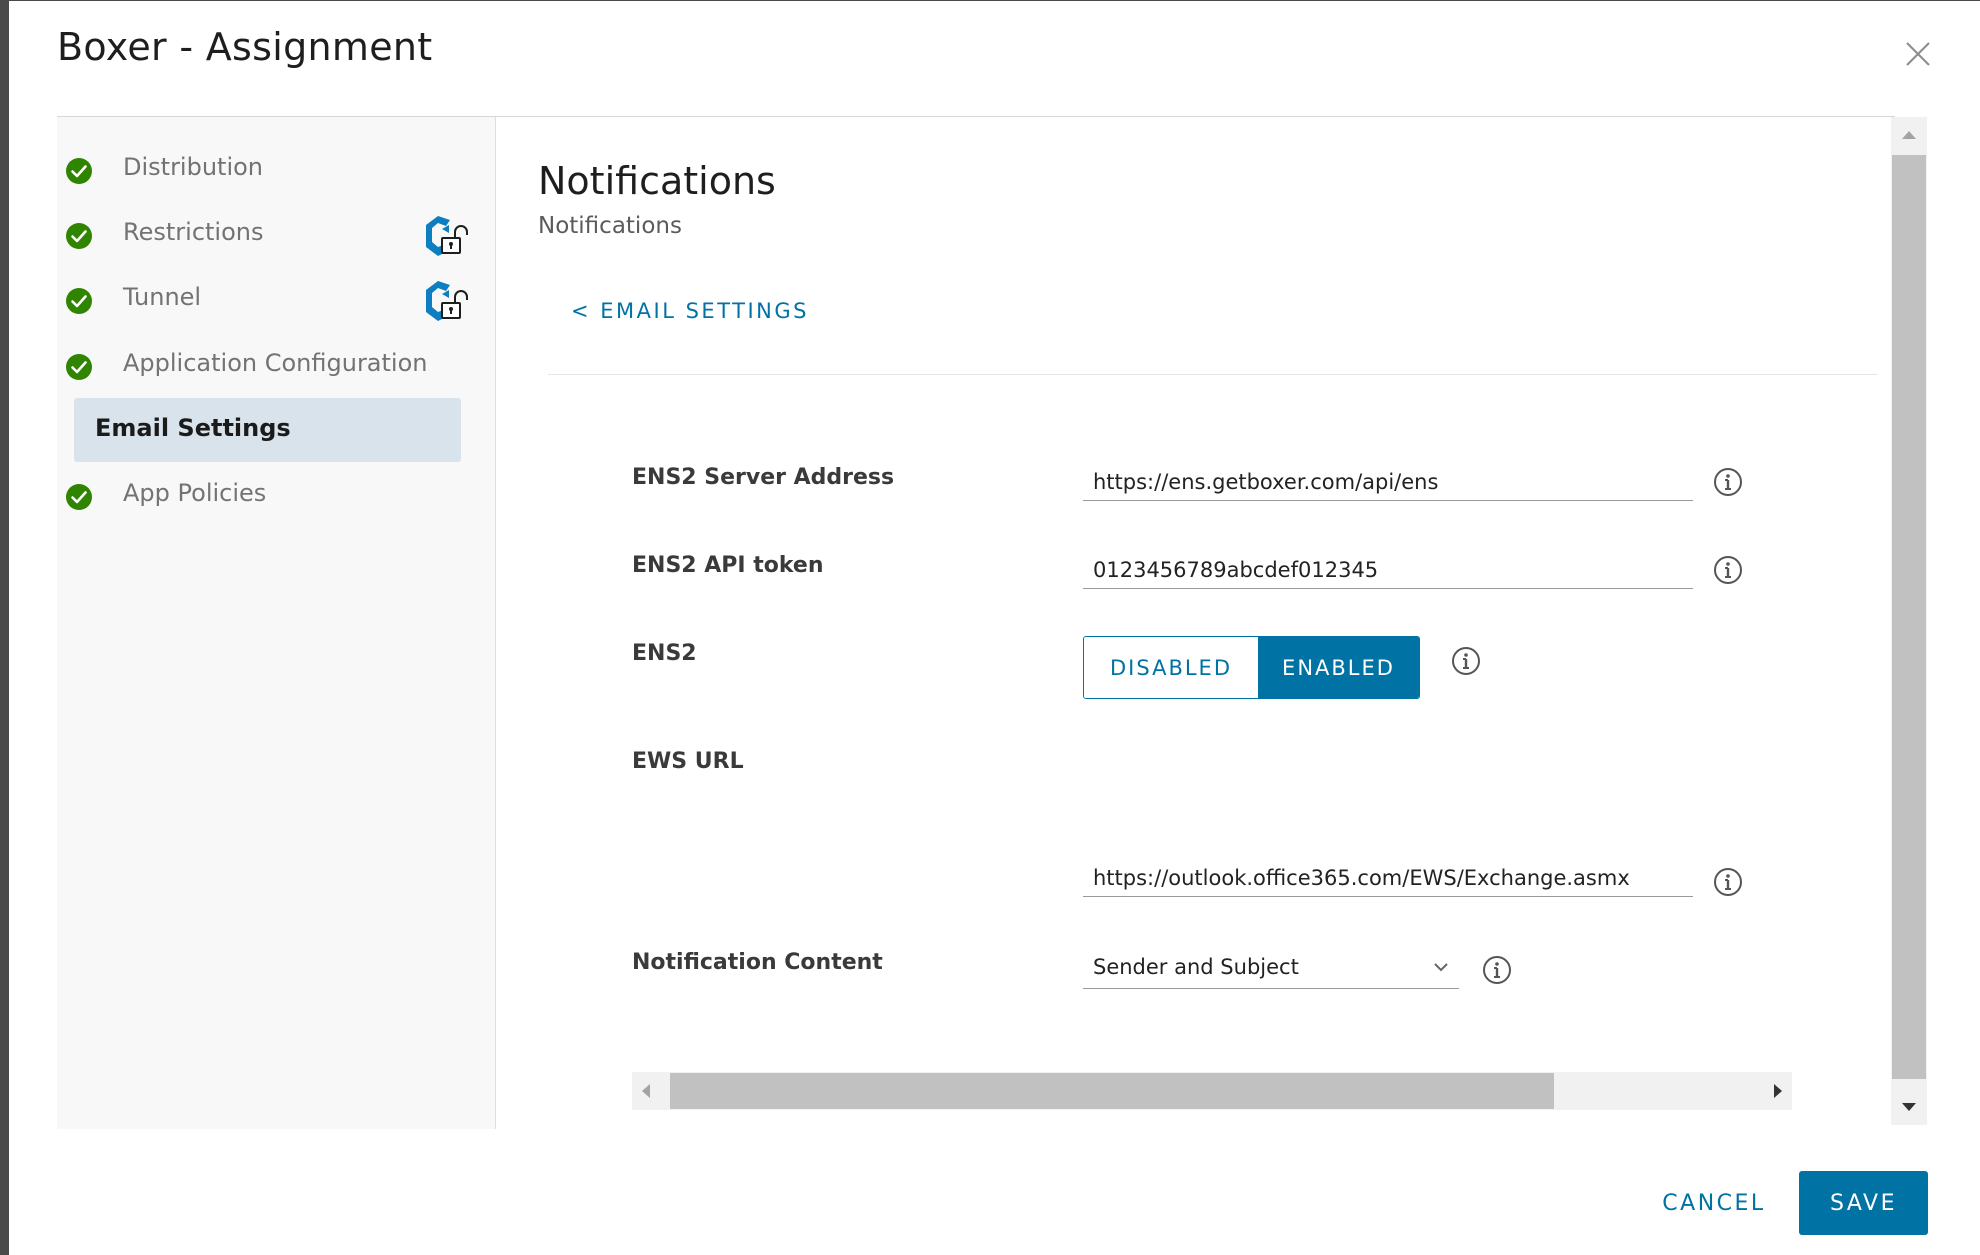 The height and width of the screenshot is (1255, 1980). Describe the element at coordinates (245, 47) in the screenshot. I see `dialog-title: Boxer - Assignment` at that location.